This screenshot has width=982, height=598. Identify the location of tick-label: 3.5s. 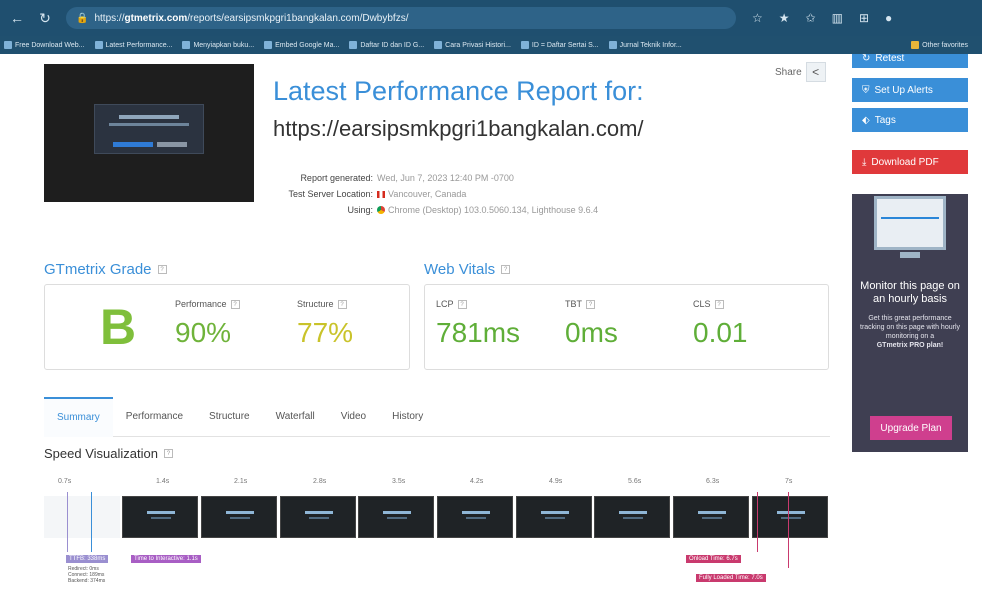
(399, 481).